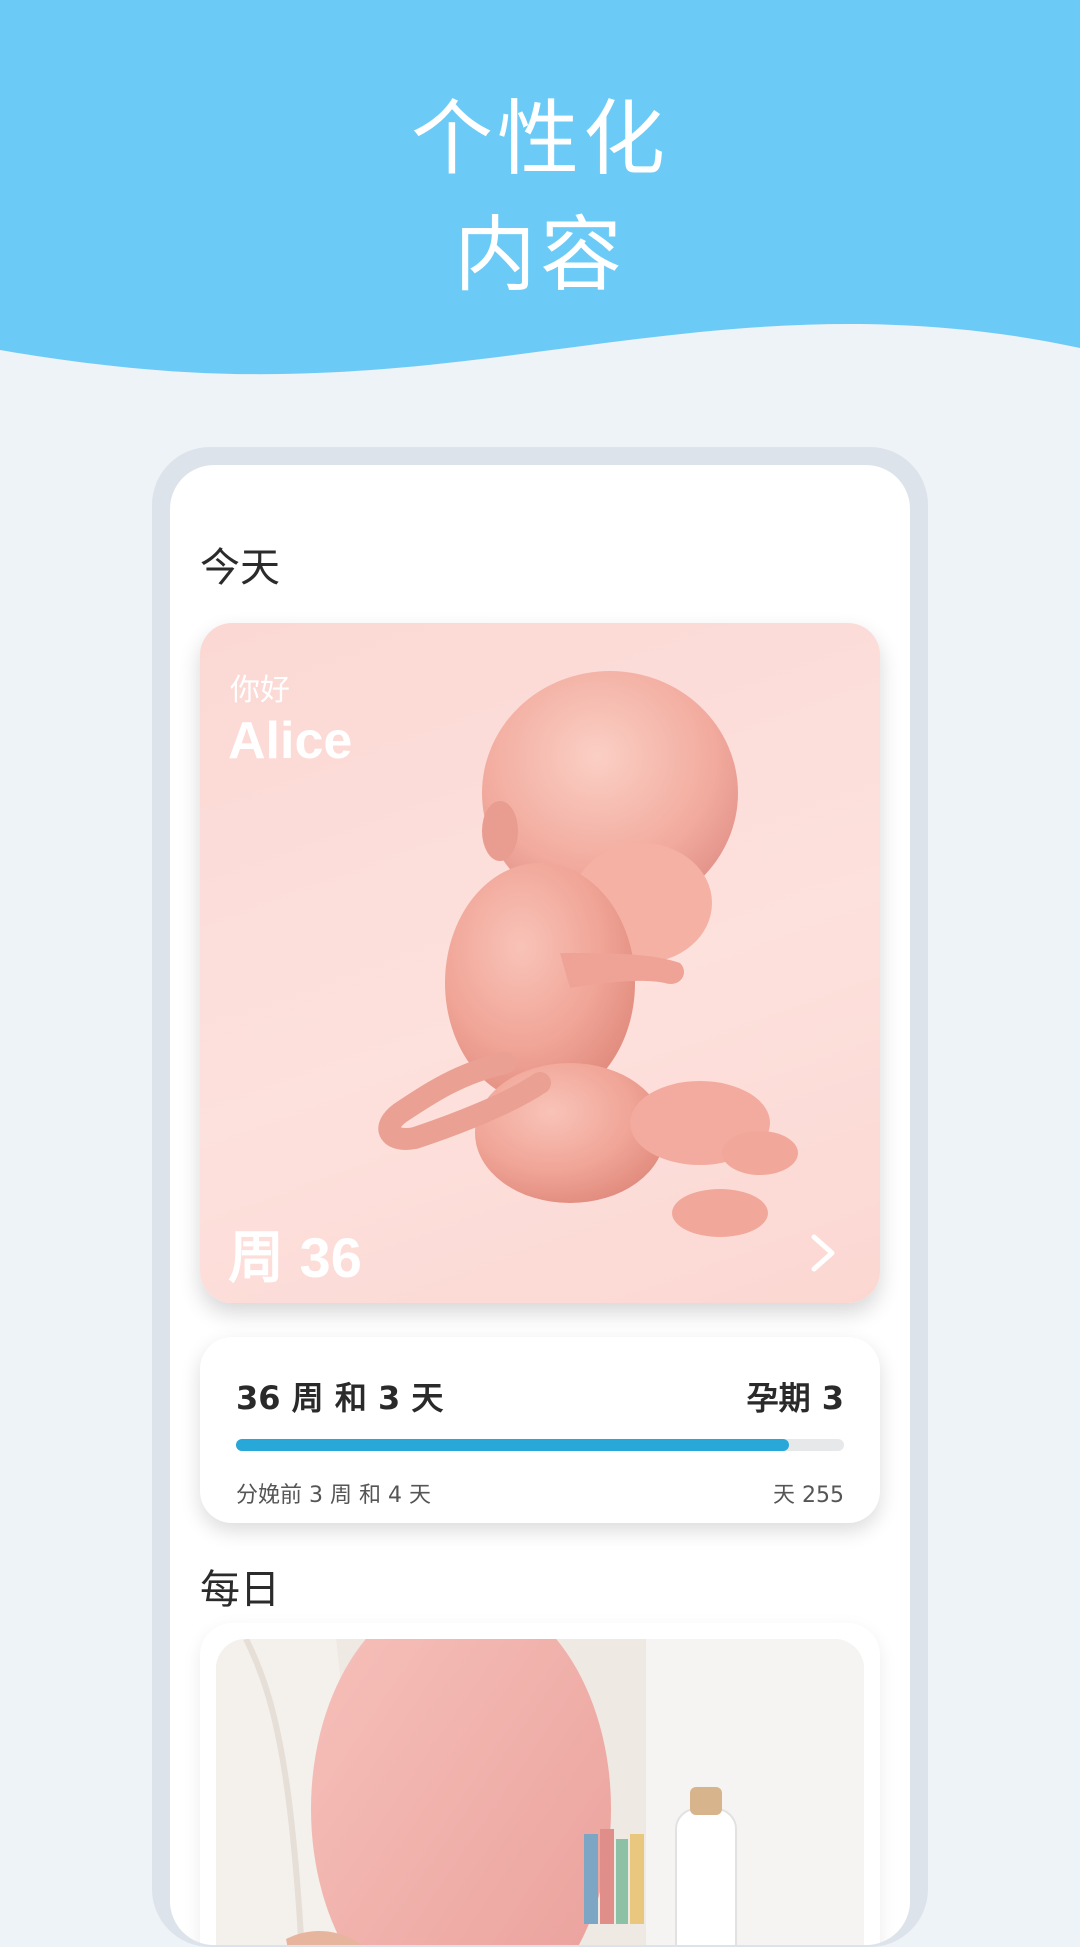 Image resolution: width=1080 pixels, height=1947 pixels. I want to click on pregnancy-progress-card: 36 周 和 3 天 孕期 3 分娩前 3 周 和 4 天 天 255, so click(540, 1430).